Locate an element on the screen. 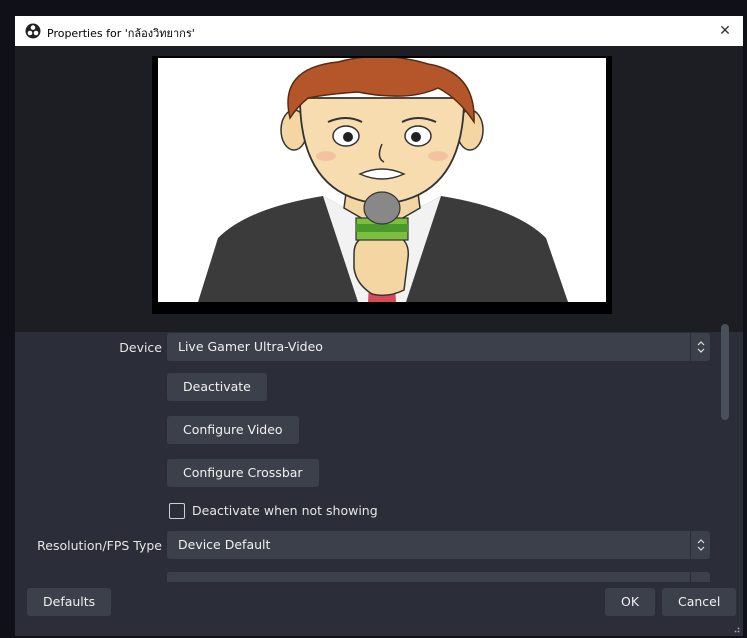 This screenshot has height=638, width=747. device-dropdown-arrows is located at coordinates (700, 347).